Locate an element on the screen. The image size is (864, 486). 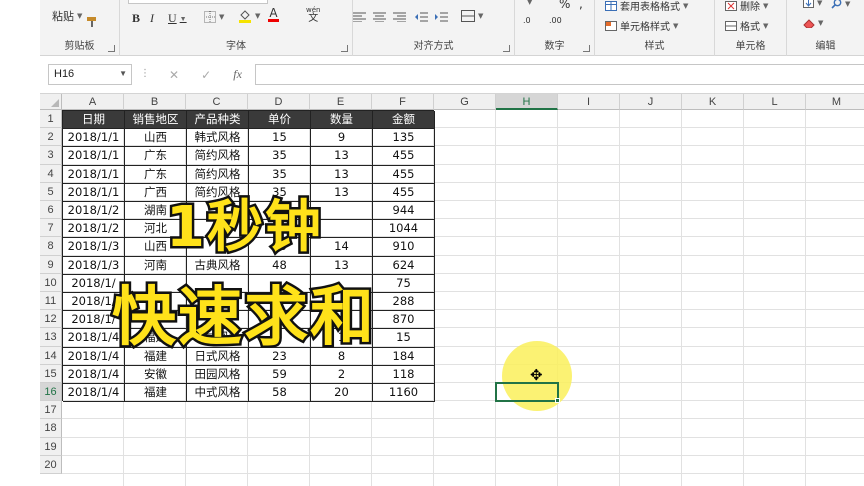
table-cell: 20 is located at coordinates (342, 393).